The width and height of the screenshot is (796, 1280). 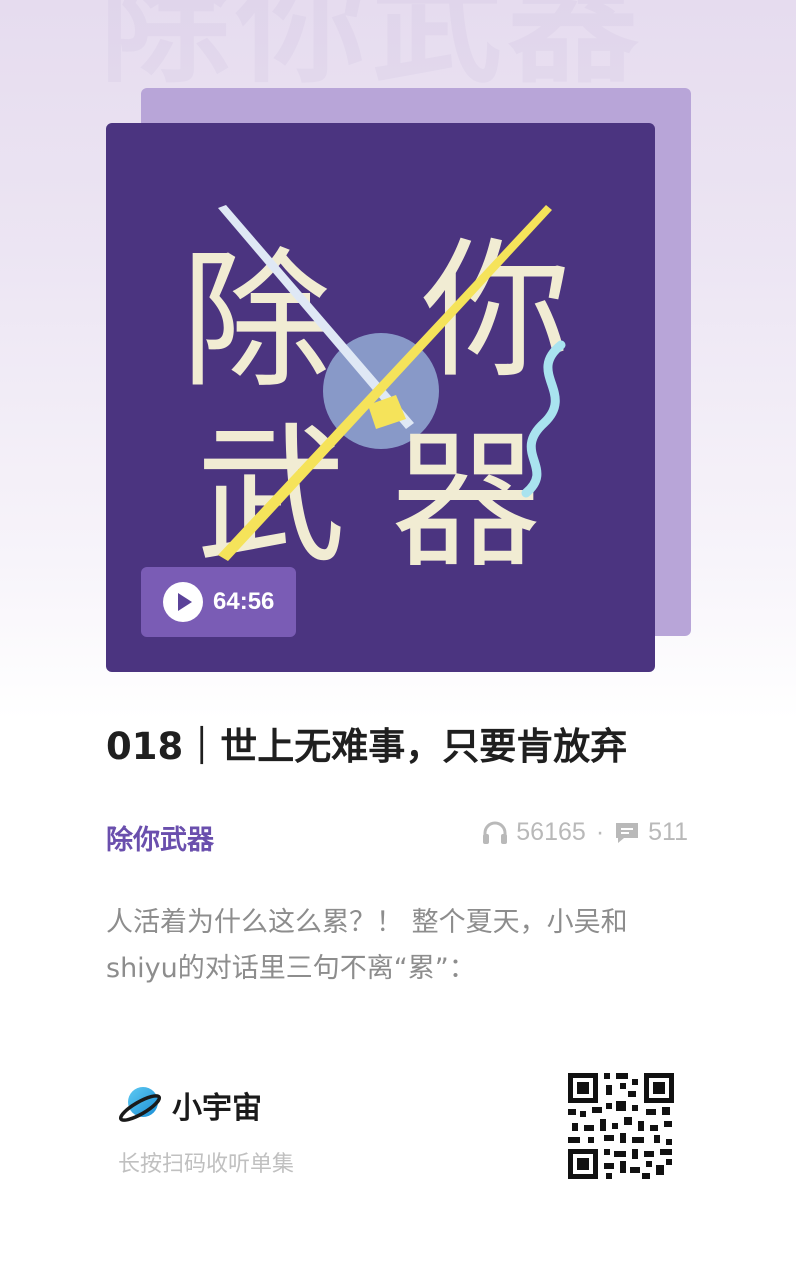 What do you see at coordinates (367, 922) in the screenshot?
I see `description-line: 人活着为什么这么累？！ 整个夏天，小吴和` at bounding box center [367, 922].